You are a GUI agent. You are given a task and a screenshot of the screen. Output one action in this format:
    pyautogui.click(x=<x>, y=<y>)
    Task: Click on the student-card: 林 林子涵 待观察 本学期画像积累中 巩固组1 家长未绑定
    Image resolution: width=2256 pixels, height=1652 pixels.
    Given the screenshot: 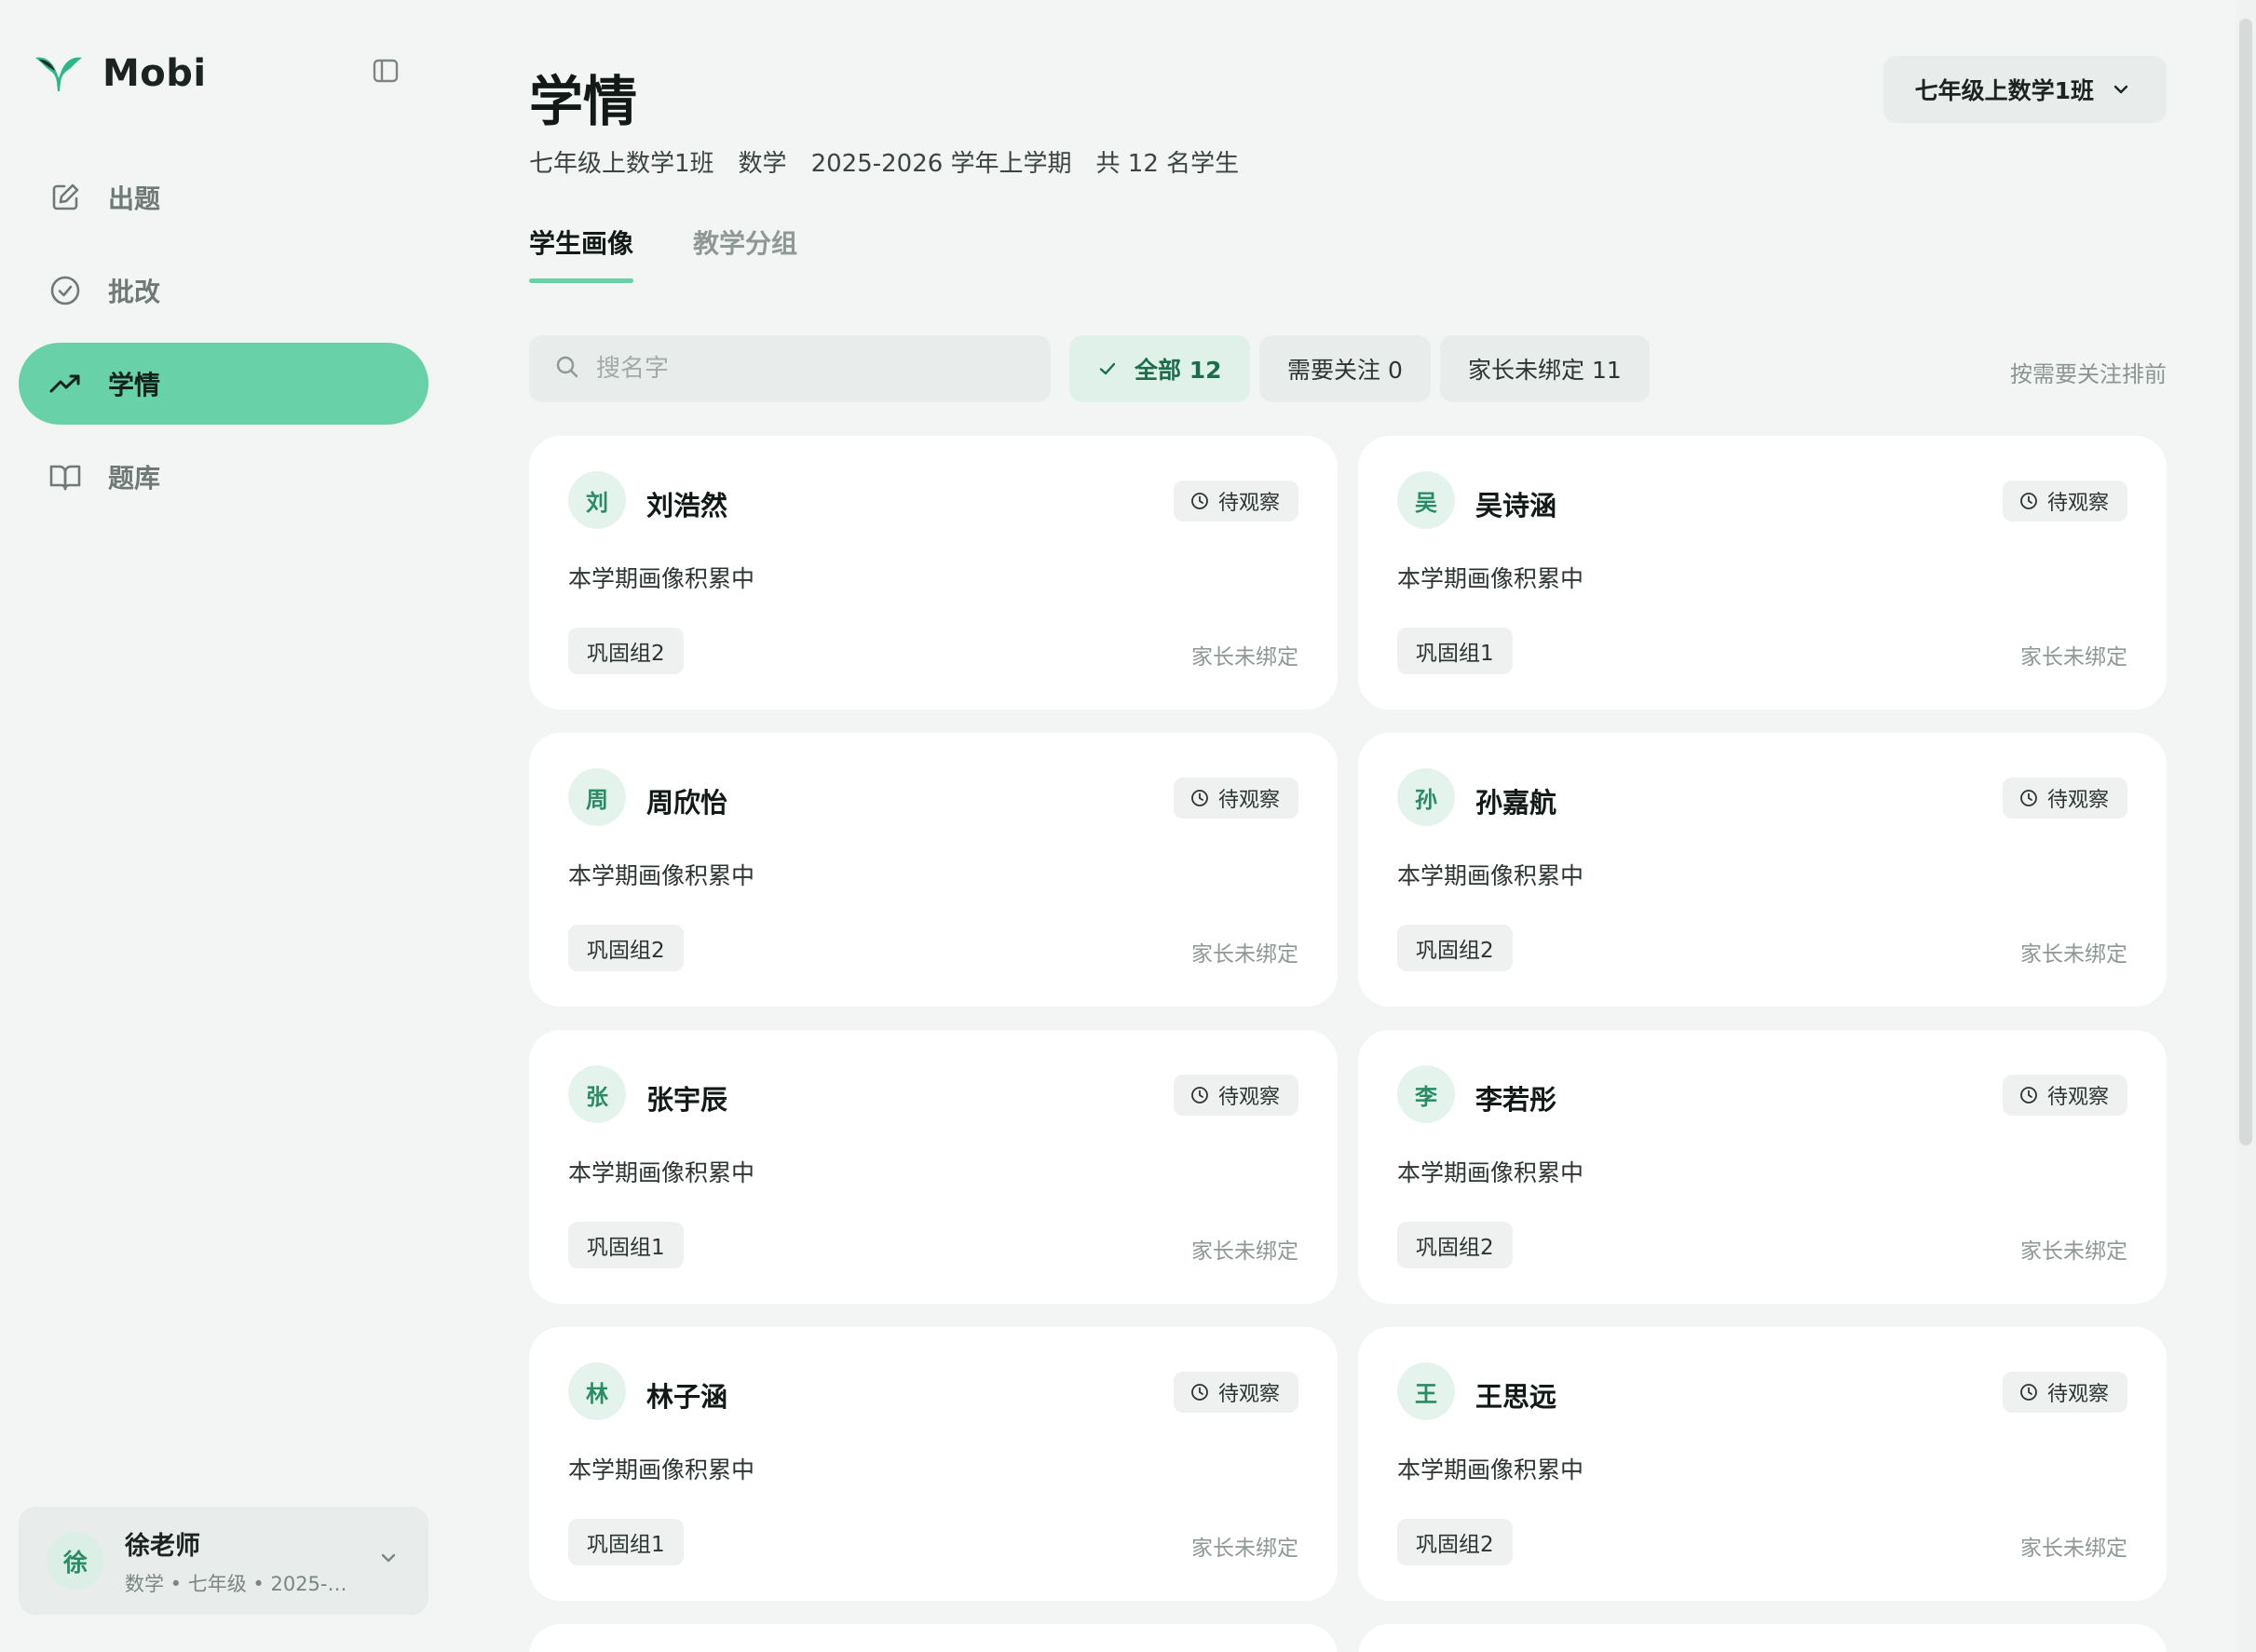 What is the action you would take?
    pyautogui.click(x=933, y=1464)
    